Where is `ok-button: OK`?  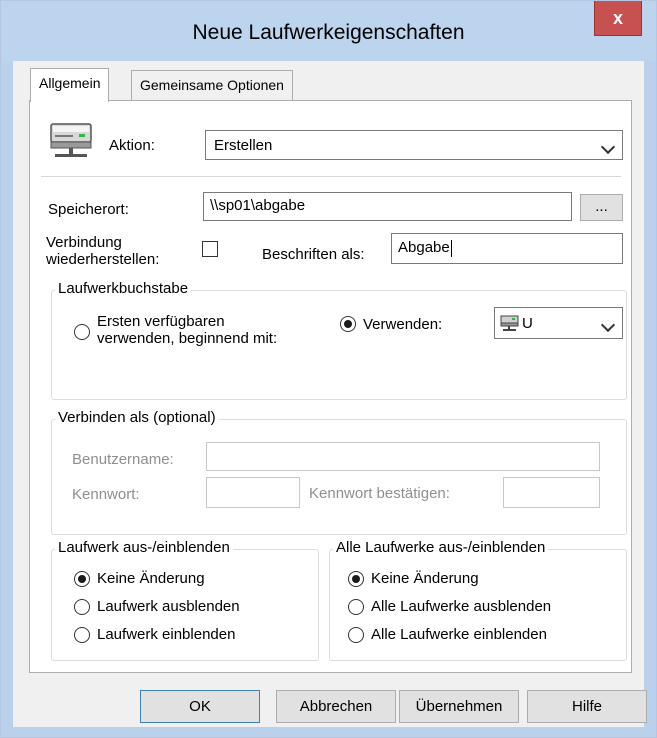 ok-button: OK is located at coordinates (200, 706).